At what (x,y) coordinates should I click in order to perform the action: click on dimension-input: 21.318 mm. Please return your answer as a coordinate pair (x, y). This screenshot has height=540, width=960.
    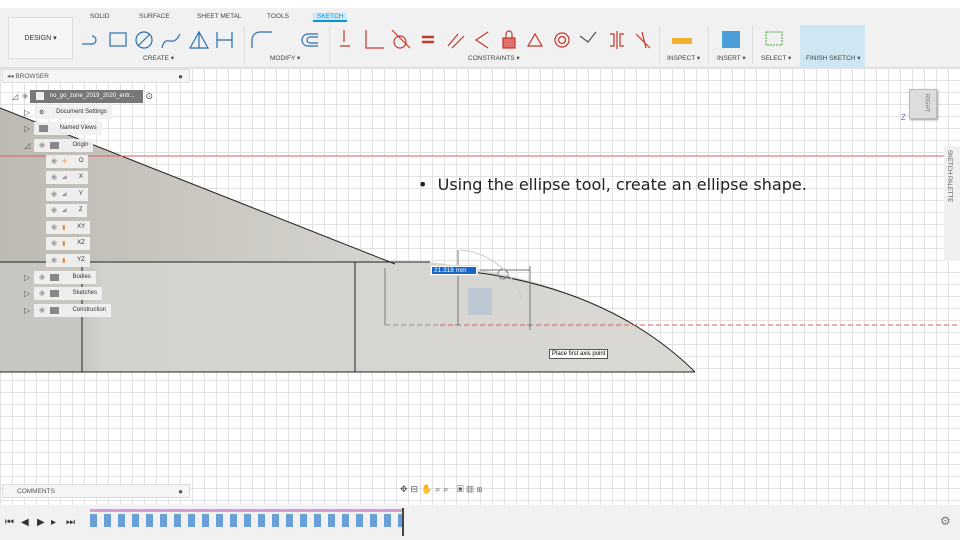
    Looking at the image, I should click on (454, 270).